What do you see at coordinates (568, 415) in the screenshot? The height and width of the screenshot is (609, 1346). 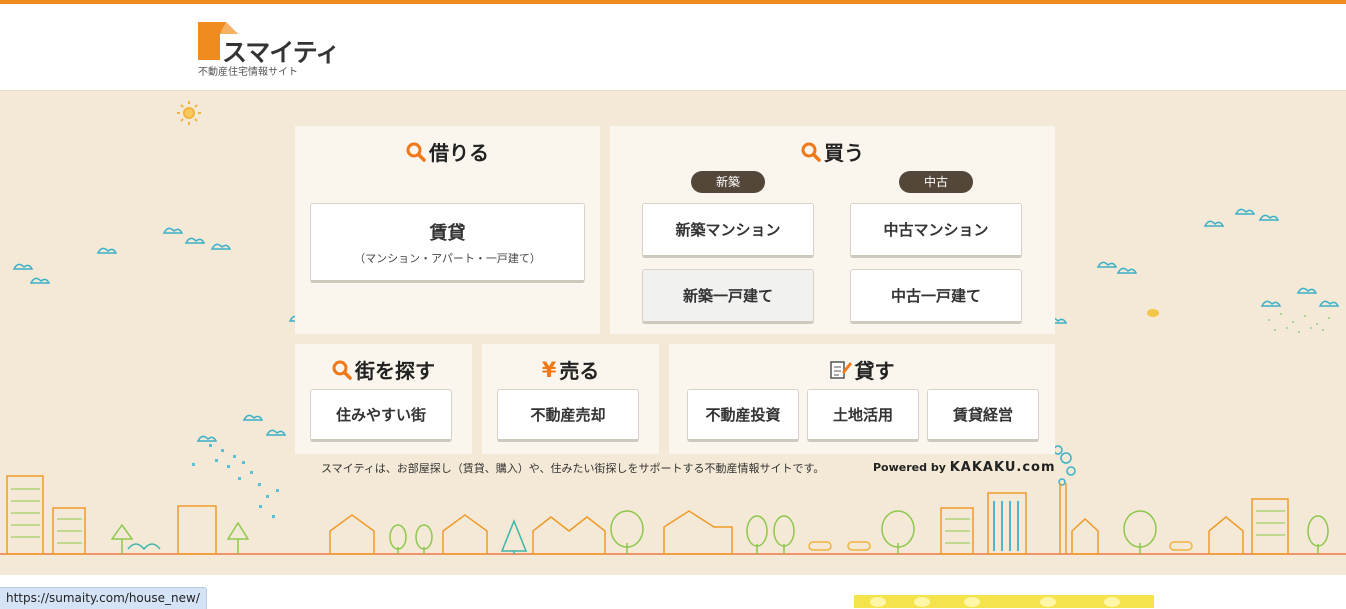 I see `sell-property-button: 不動産売却` at bounding box center [568, 415].